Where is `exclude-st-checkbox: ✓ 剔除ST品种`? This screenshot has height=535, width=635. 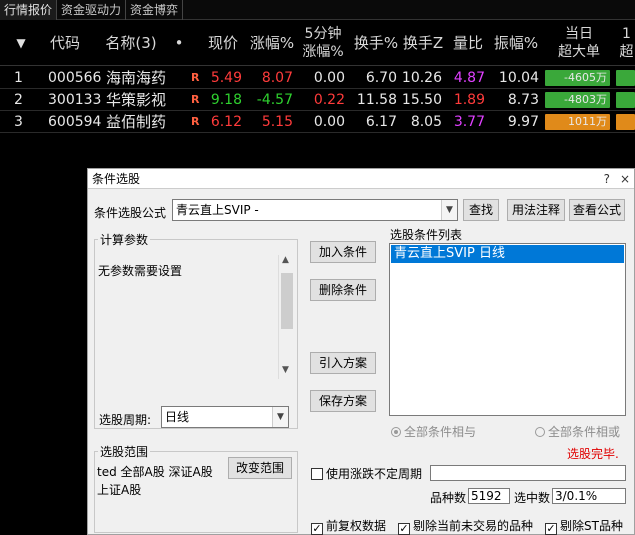 exclude-st-checkbox: ✓ 剔除ST品种 is located at coordinates (584, 526).